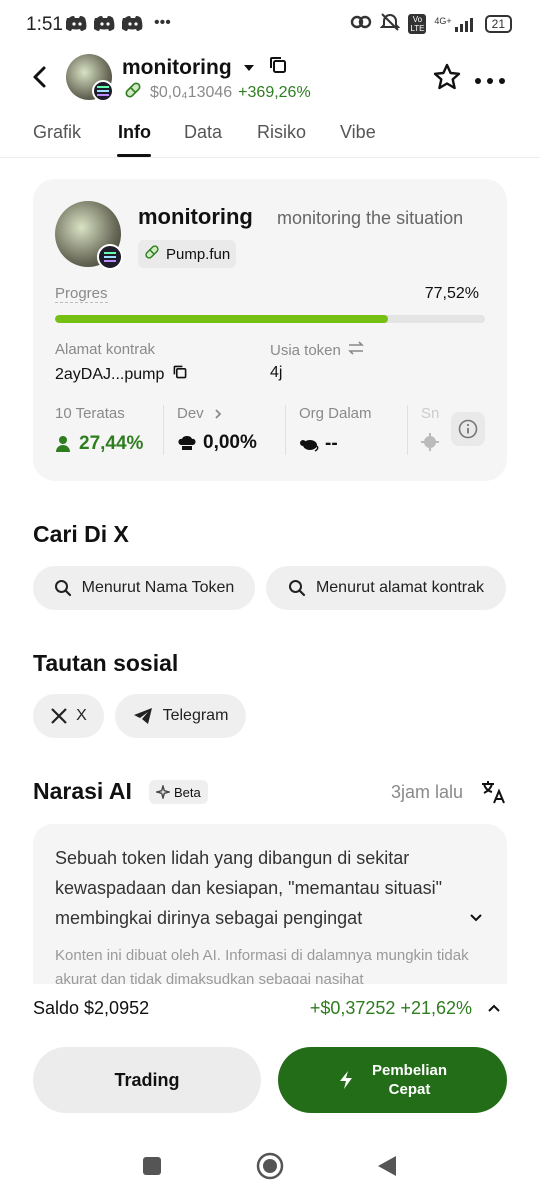 The image size is (540, 1200). I want to click on tab-info: Info, so click(134, 132).